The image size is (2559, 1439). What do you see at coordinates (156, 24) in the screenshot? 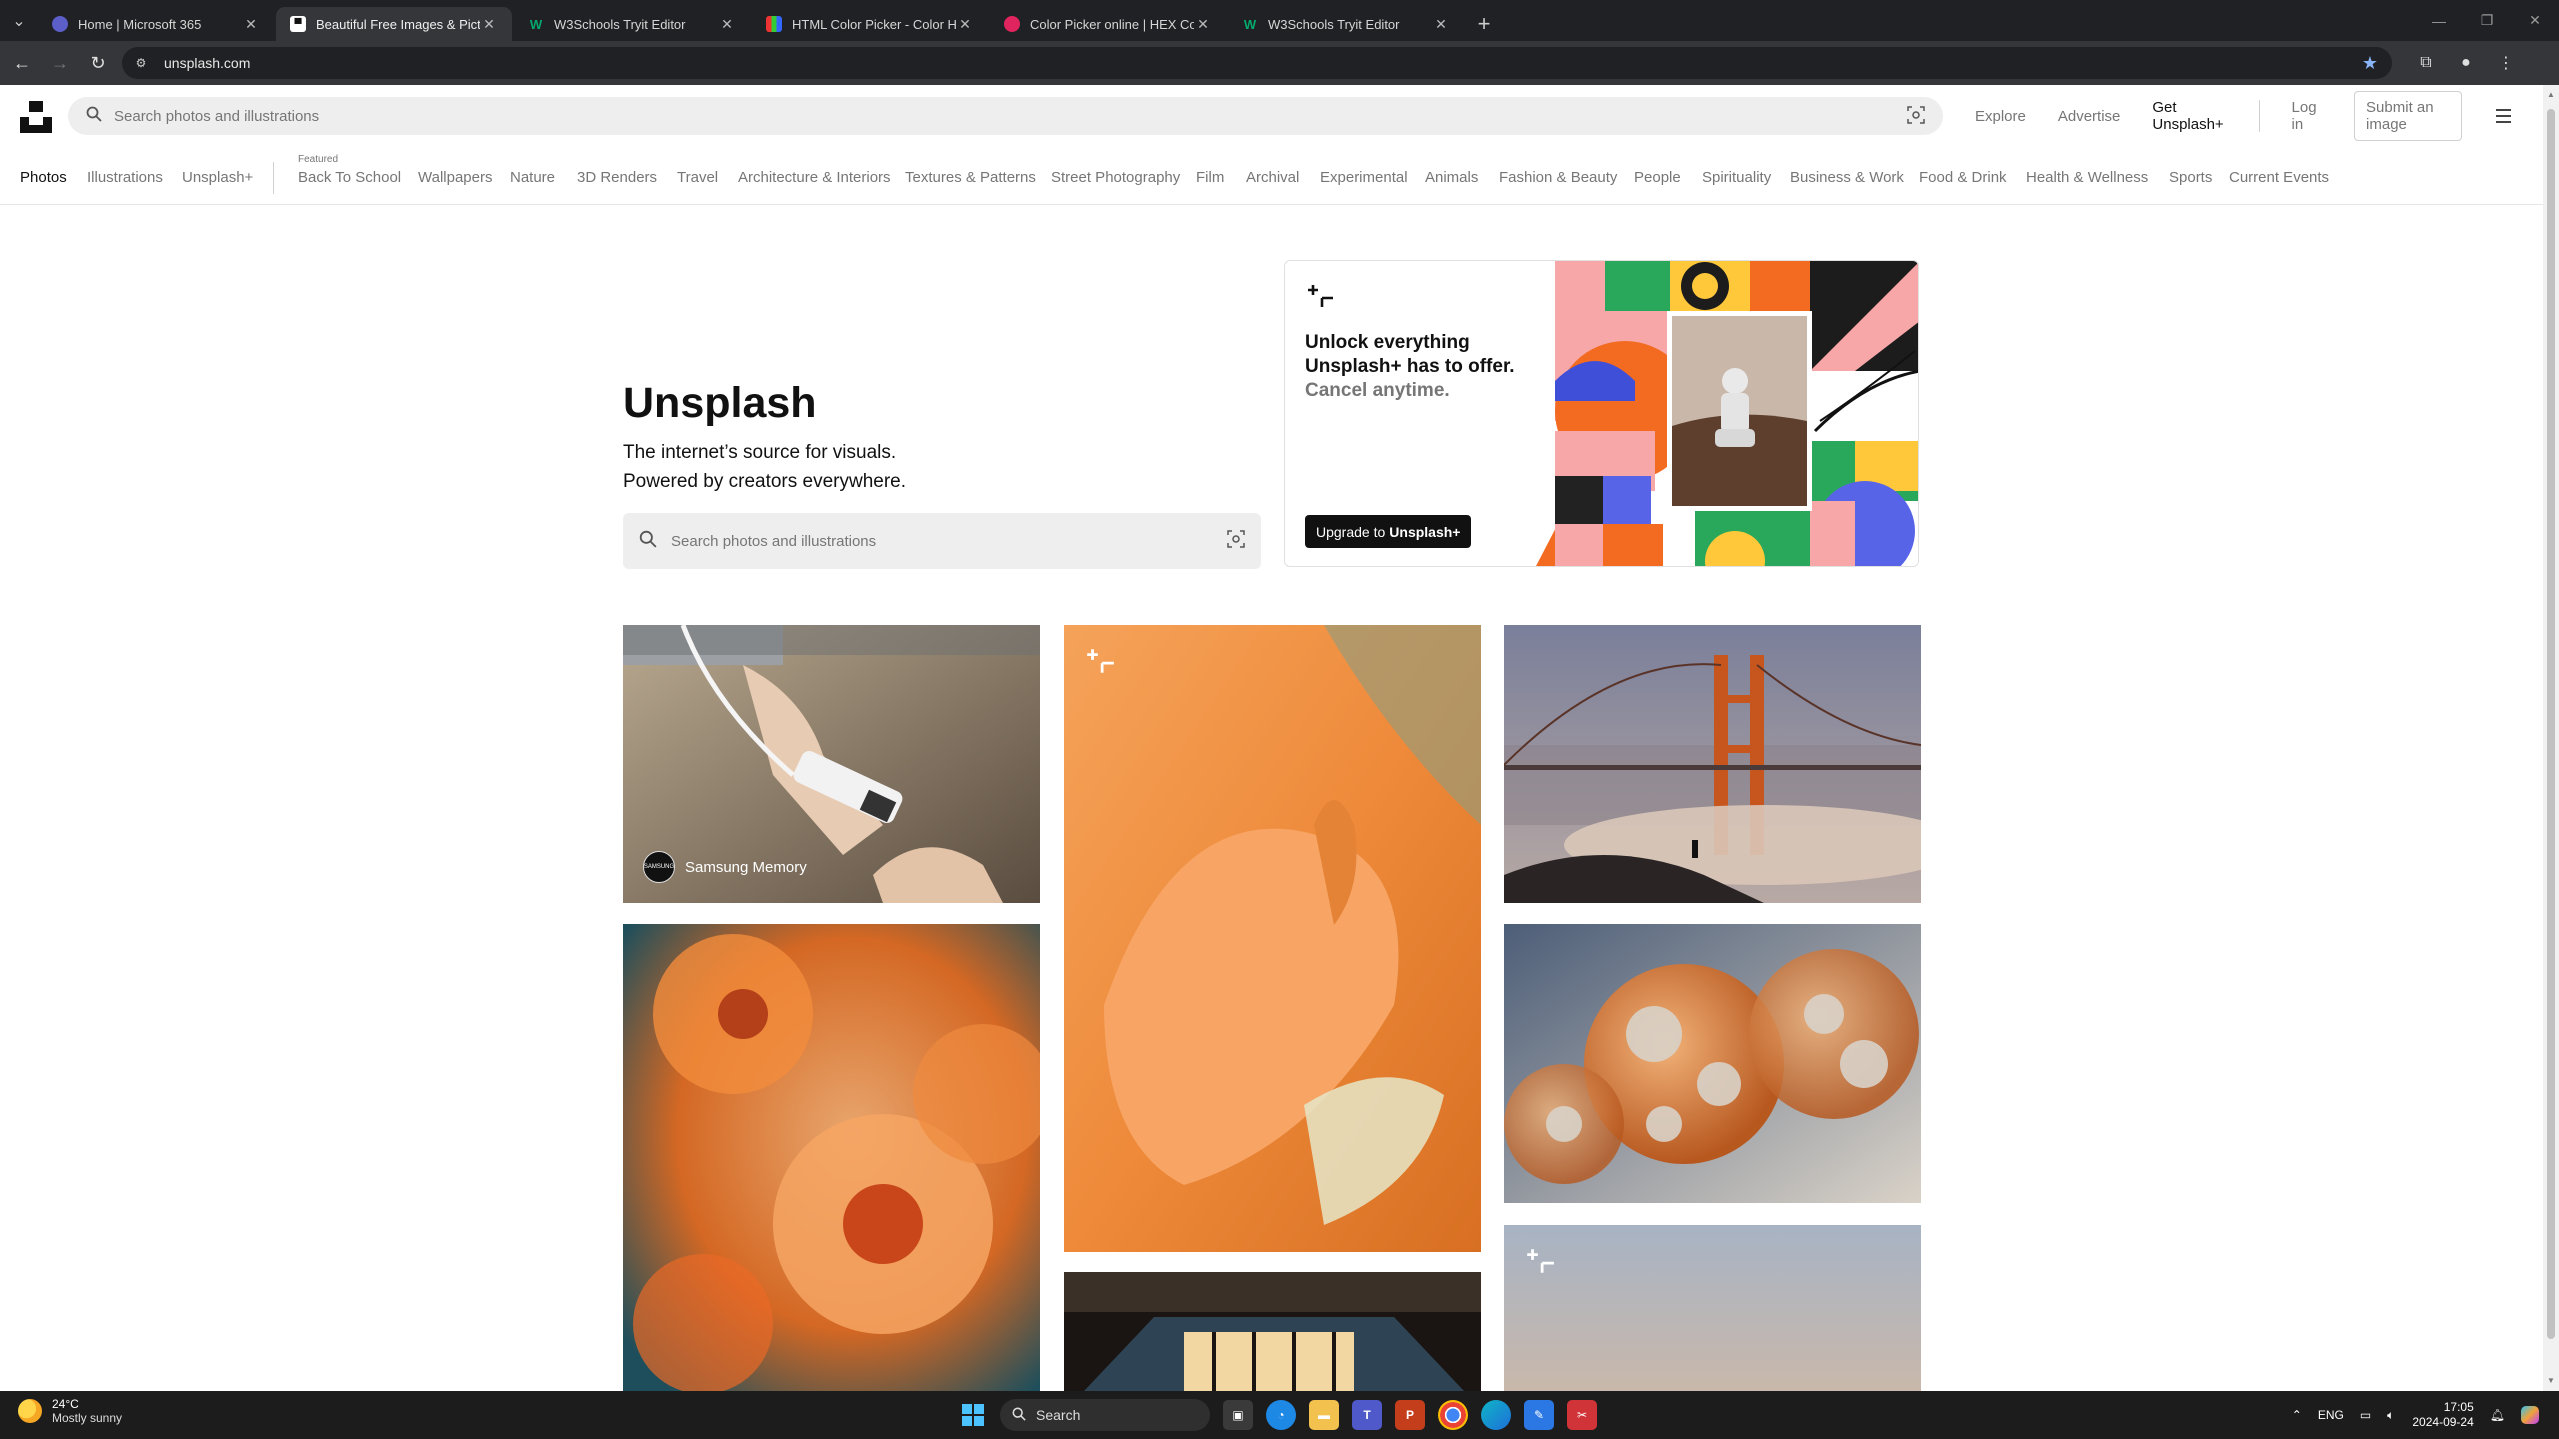
I see `browser-tab: Home | Microsoft 365 ✕` at bounding box center [156, 24].